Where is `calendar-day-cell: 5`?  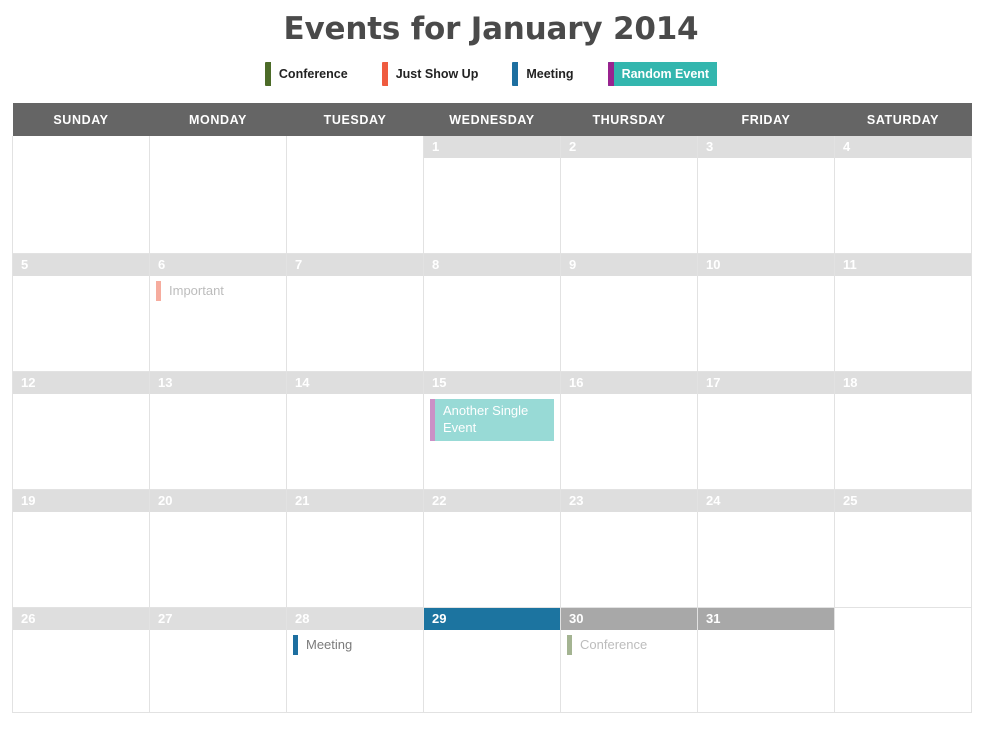 calendar-day-cell: 5 is located at coordinates (81, 312).